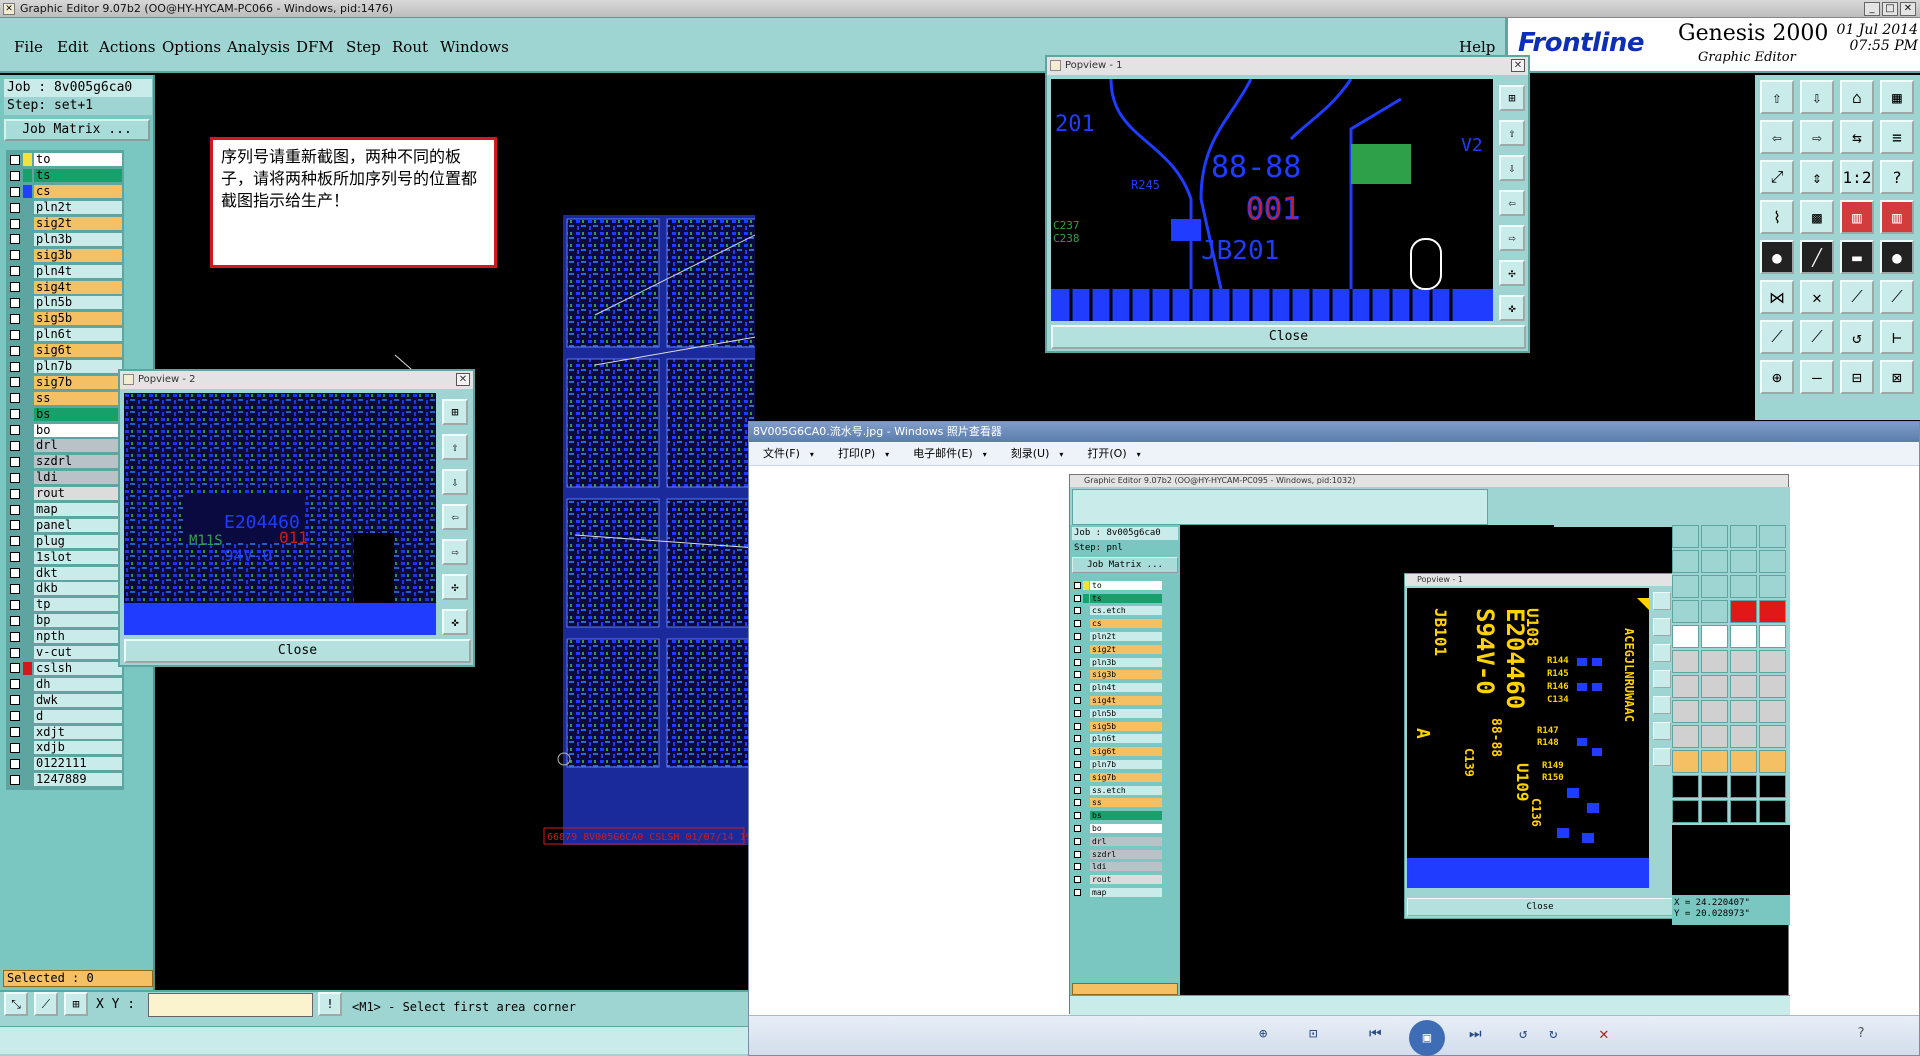 This screenshot has width=1920, height=1056. What do you see at coordinates (1604, 1033) in the screenshot?
I see `delete-icon: ✕` at bounding box center [1604, 1033].